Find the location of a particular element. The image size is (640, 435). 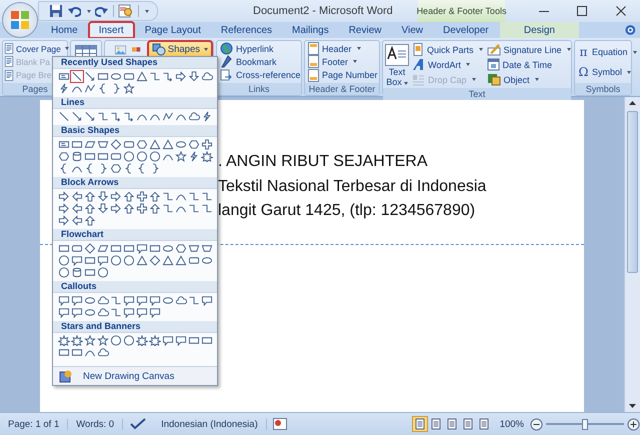

hexagon-shape-icon is located at coordinates (64, 156).